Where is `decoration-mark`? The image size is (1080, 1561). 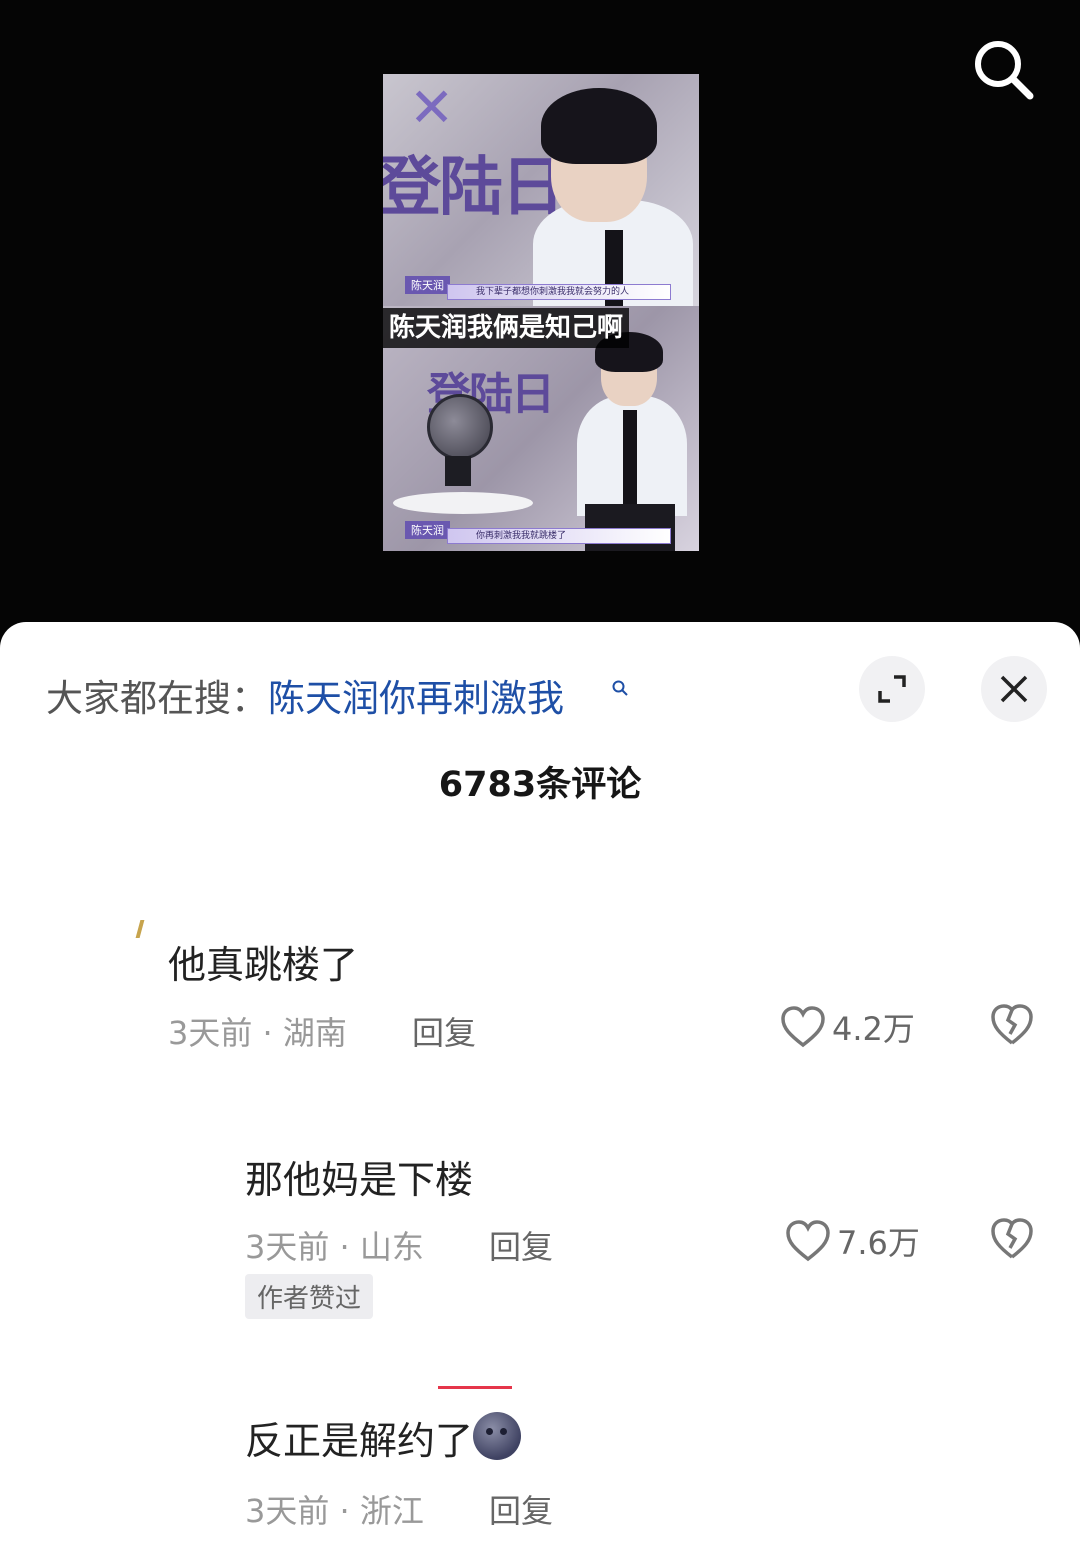
decoration-mark is located at coordinates (140, 929).